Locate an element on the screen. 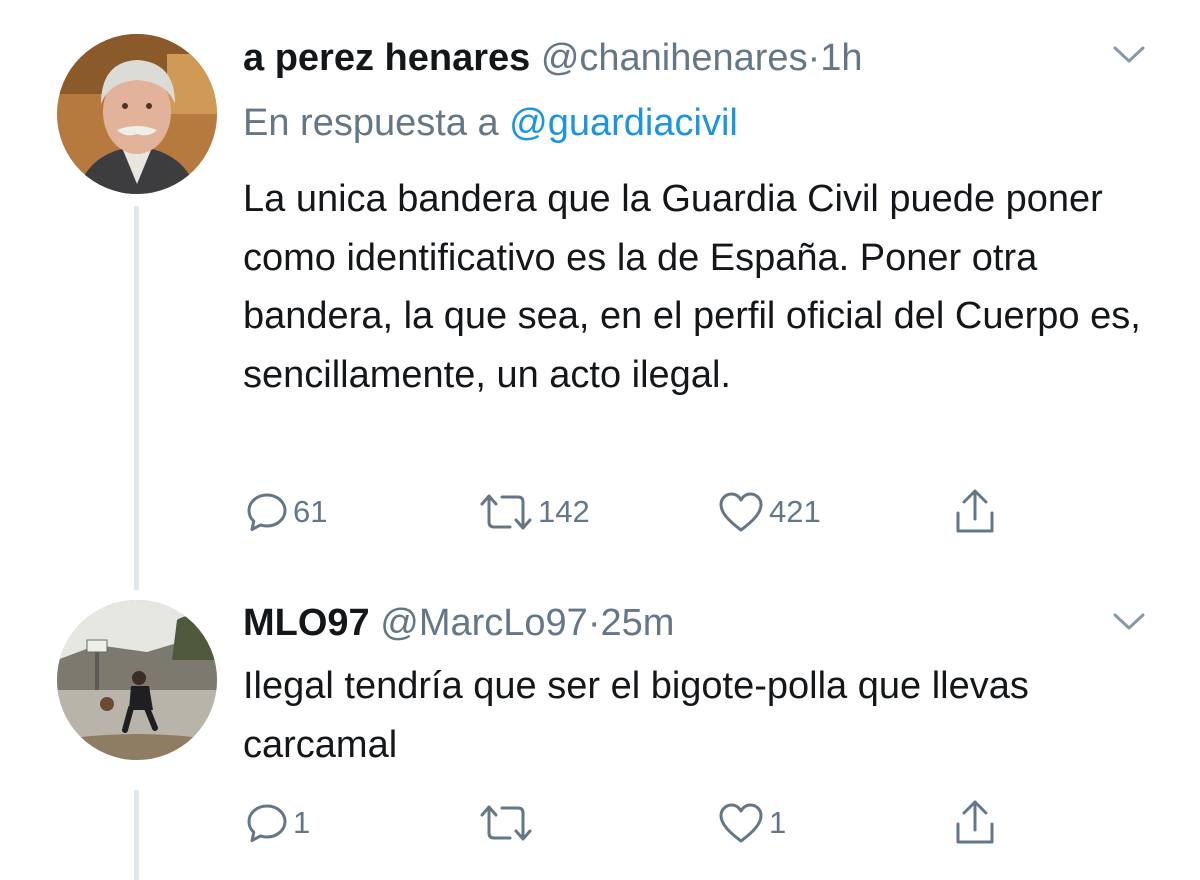  reply-count: 61 is located at coordinates (310, 511).